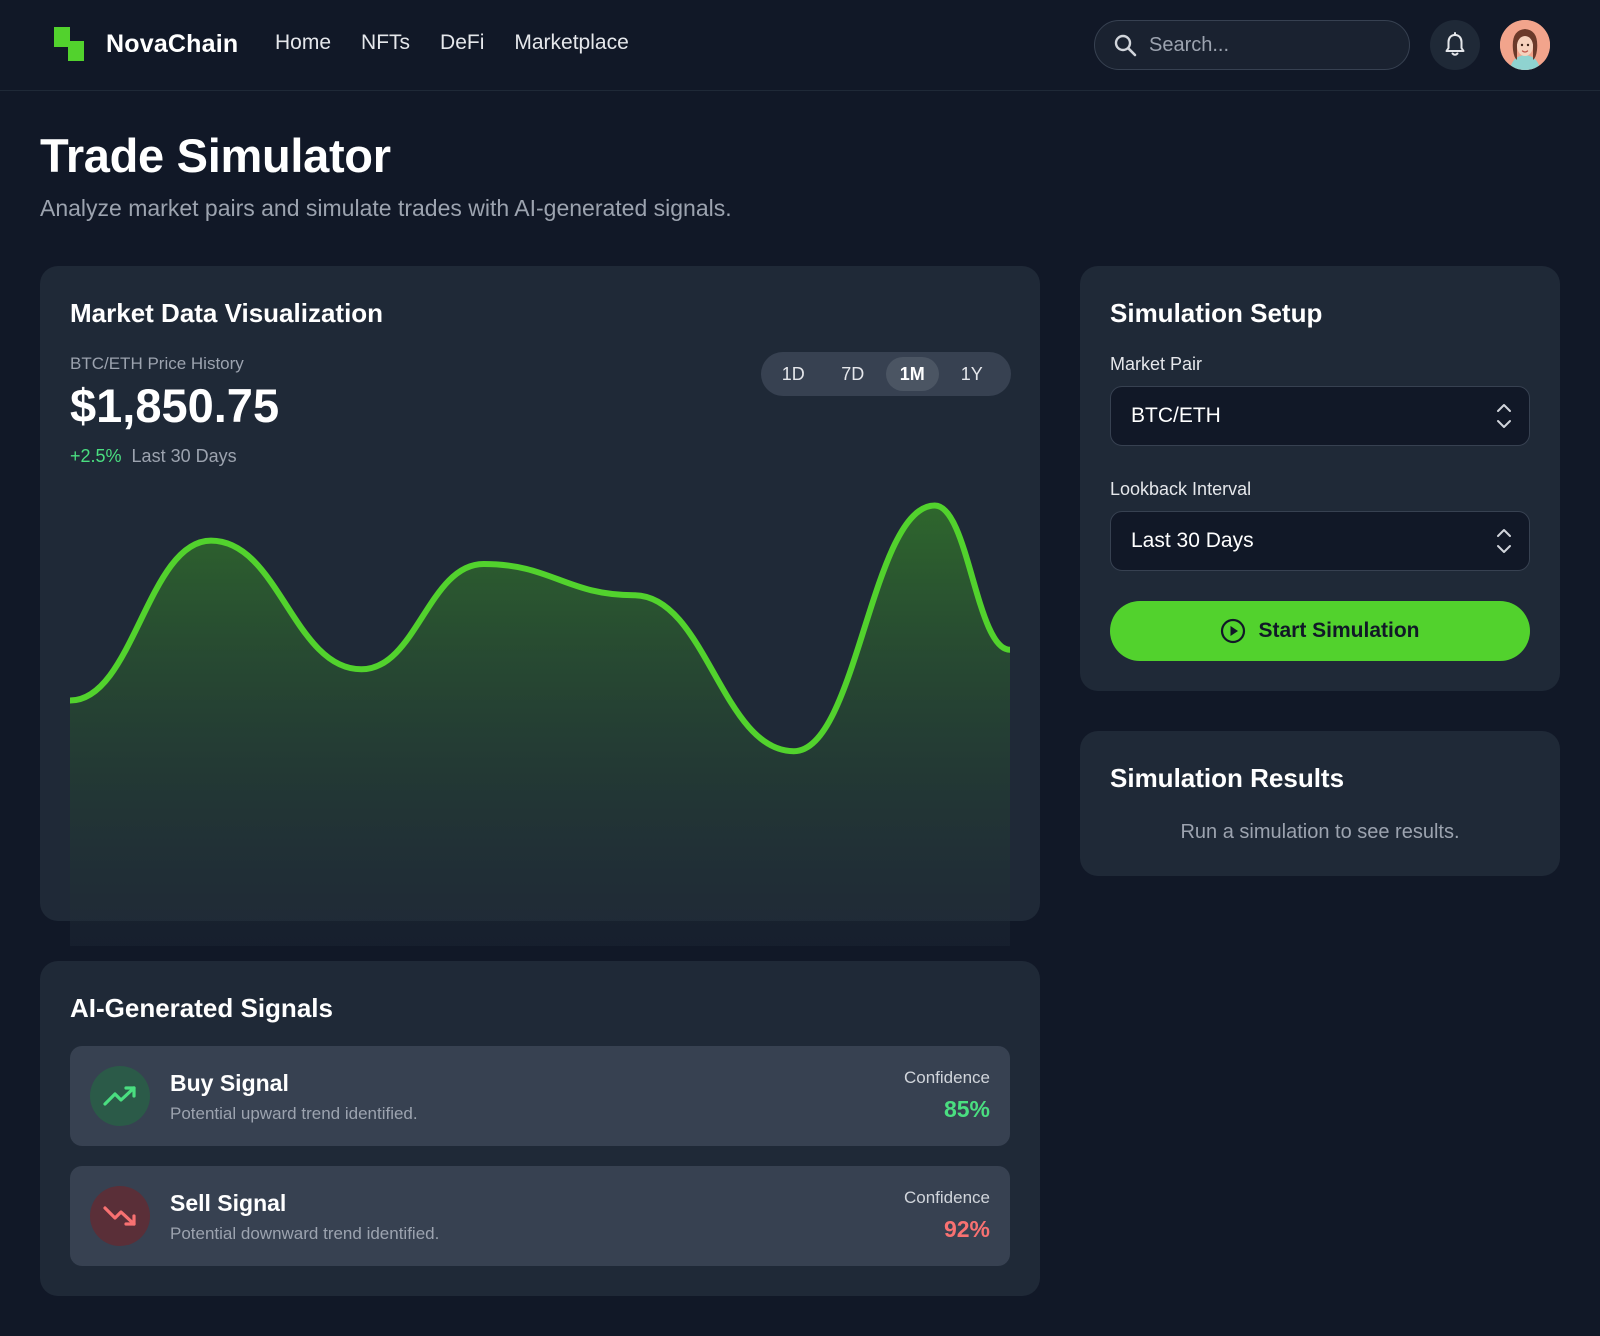  Describe the element at coordinates (1192, 540) in the screenshot. I see `lookback-interval-value: Last 30 Days` at that location.